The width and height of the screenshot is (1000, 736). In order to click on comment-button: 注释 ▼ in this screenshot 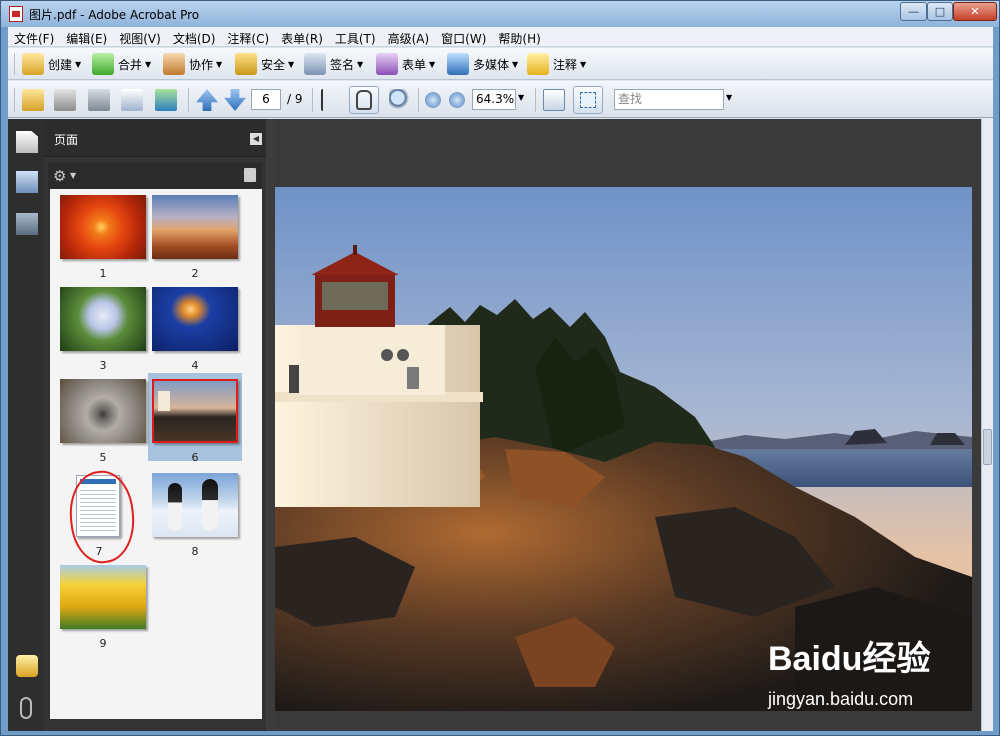, I will do `click(556, 64)`.